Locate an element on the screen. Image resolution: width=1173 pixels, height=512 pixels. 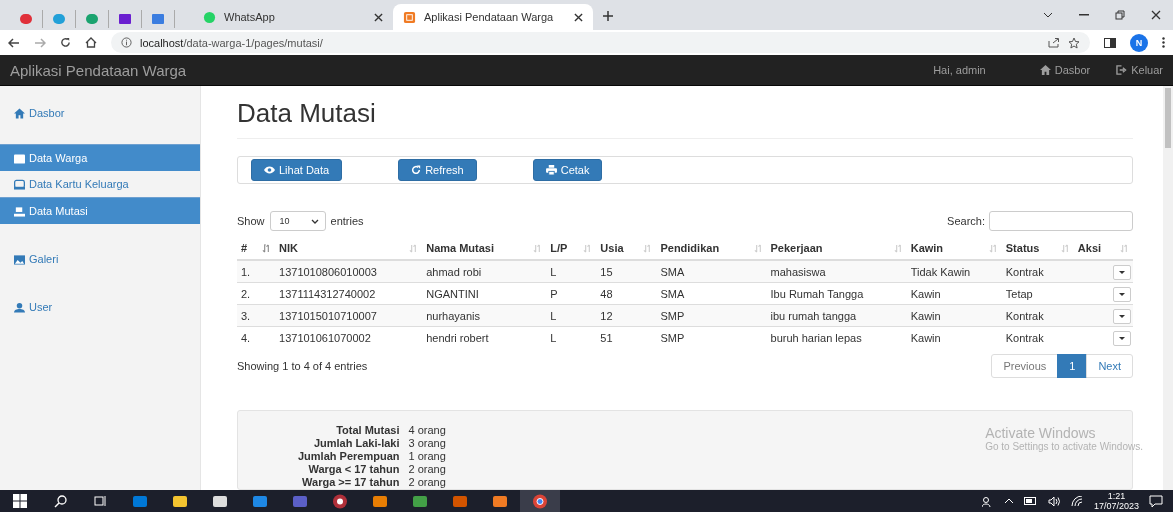
battery-icon is located at coordinates (1030, 501).